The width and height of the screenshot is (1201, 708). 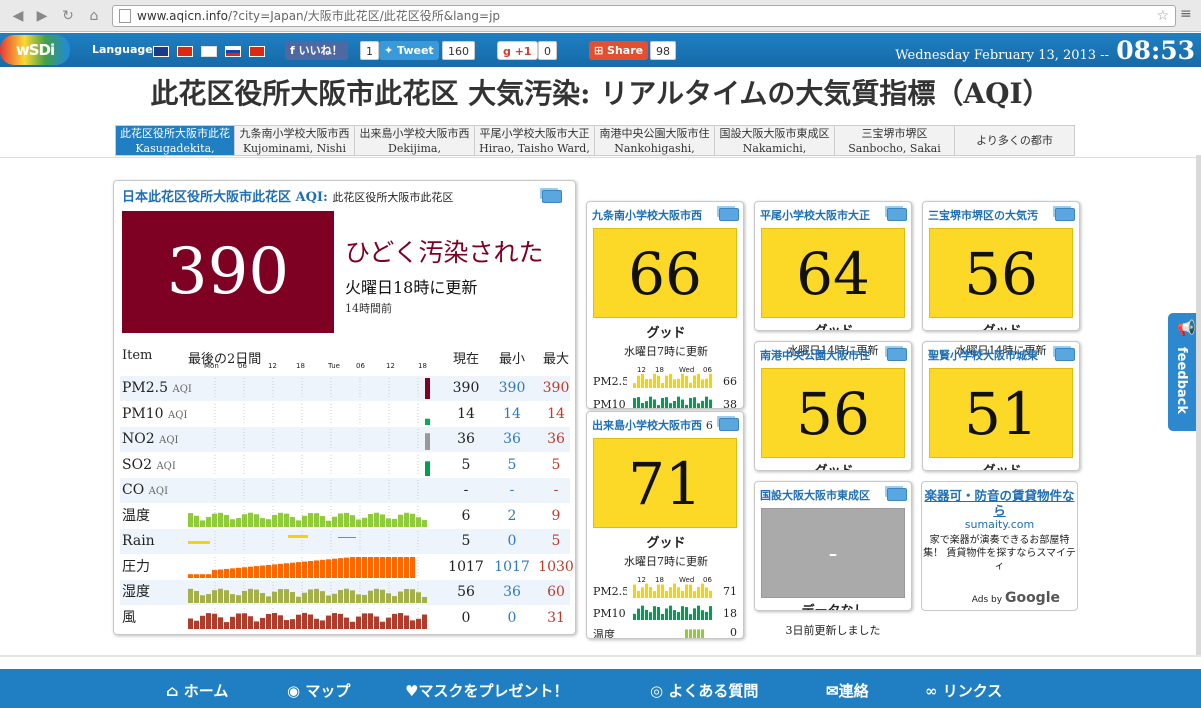 I want to click on share-plus-icon: ⊞, so click(x=601, y=50).